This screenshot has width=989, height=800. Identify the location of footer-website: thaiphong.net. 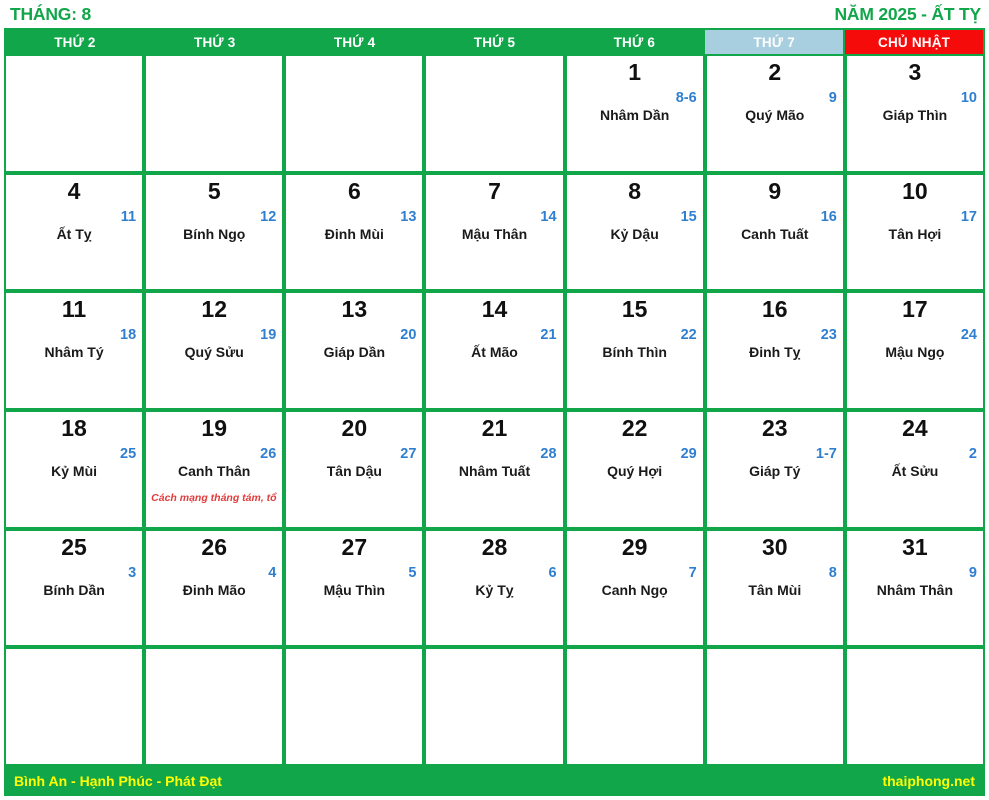
(928, 781).